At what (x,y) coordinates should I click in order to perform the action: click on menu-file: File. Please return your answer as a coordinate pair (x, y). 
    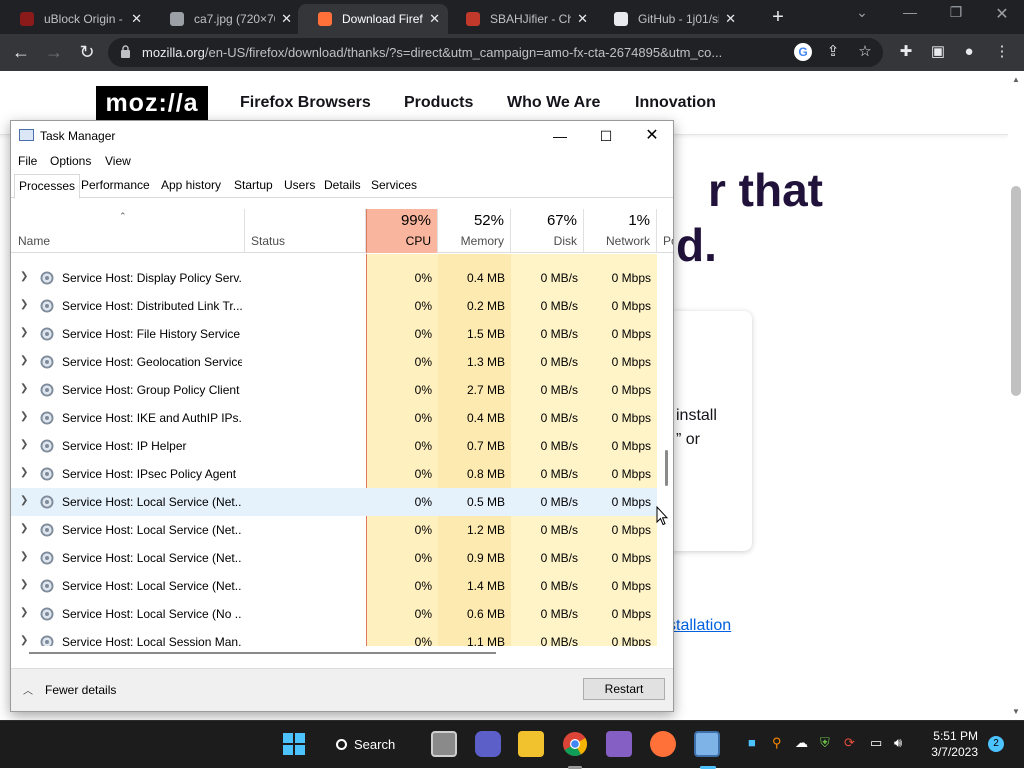
    Looking at the image, I should click on (27, 161).